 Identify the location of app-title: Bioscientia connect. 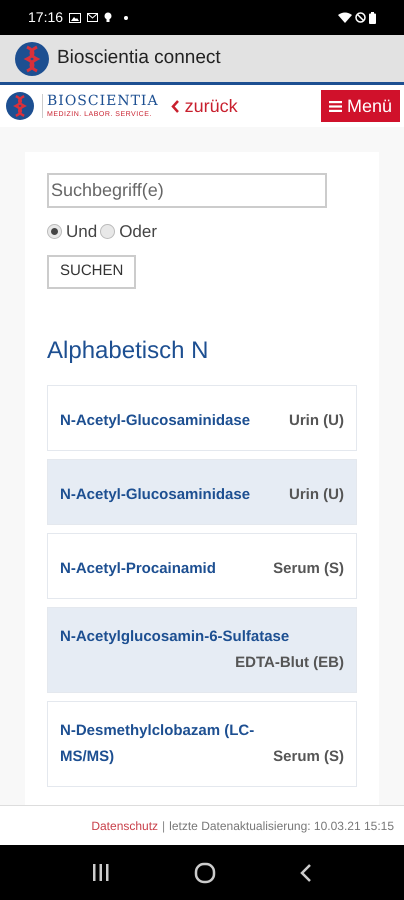
(139, 58).